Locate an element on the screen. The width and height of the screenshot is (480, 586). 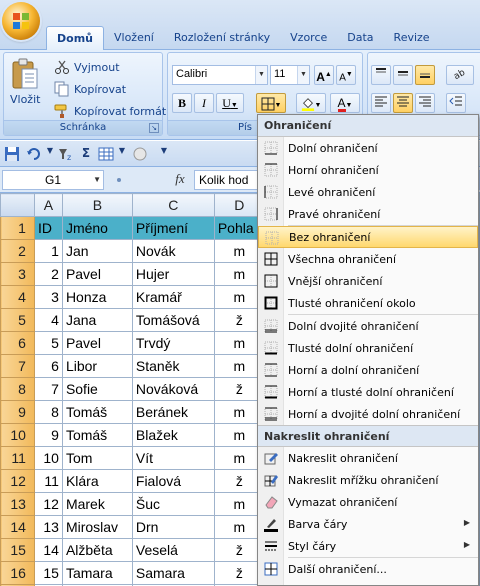
cell: 13 is located at coordinates (48, 527).